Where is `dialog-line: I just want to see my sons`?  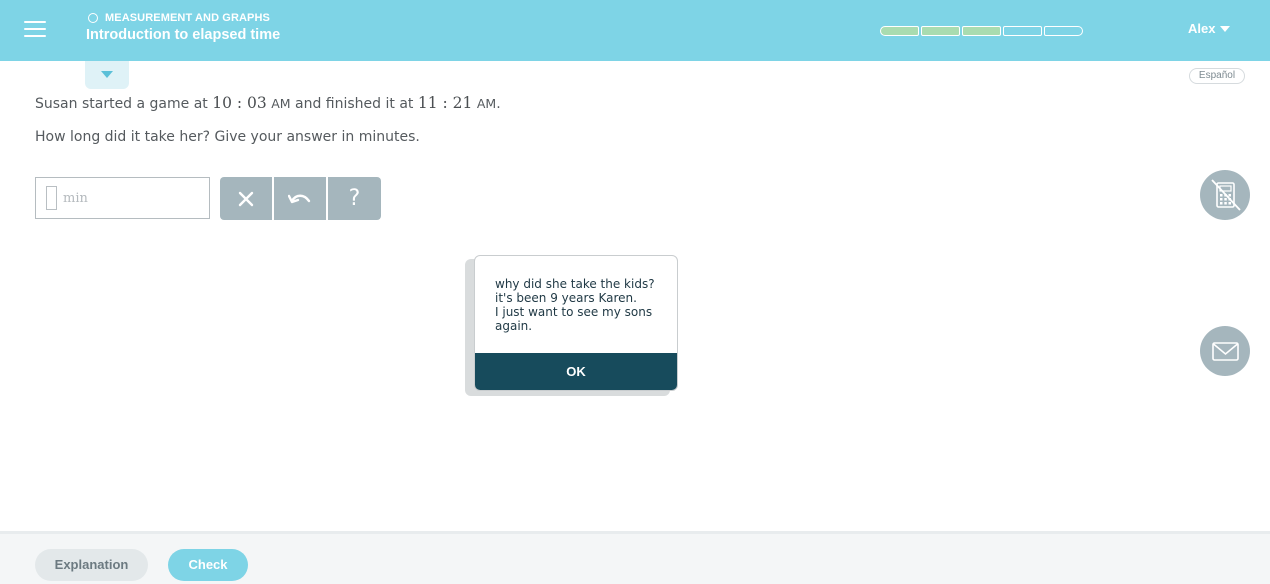 dialog-line: I just want to see my sons is located at coordinates (574, 312).